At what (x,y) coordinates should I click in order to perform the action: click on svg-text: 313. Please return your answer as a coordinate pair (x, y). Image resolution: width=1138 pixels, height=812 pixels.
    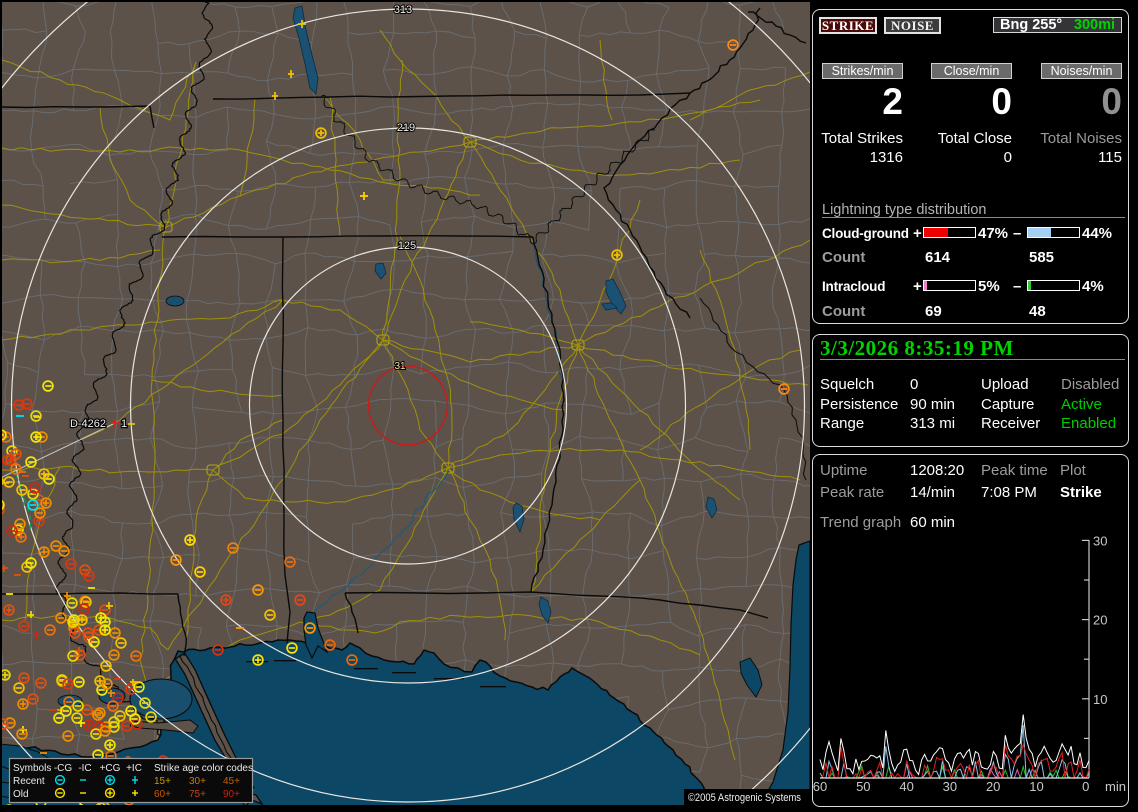
    Looking at the image, I should click on (403, 10).